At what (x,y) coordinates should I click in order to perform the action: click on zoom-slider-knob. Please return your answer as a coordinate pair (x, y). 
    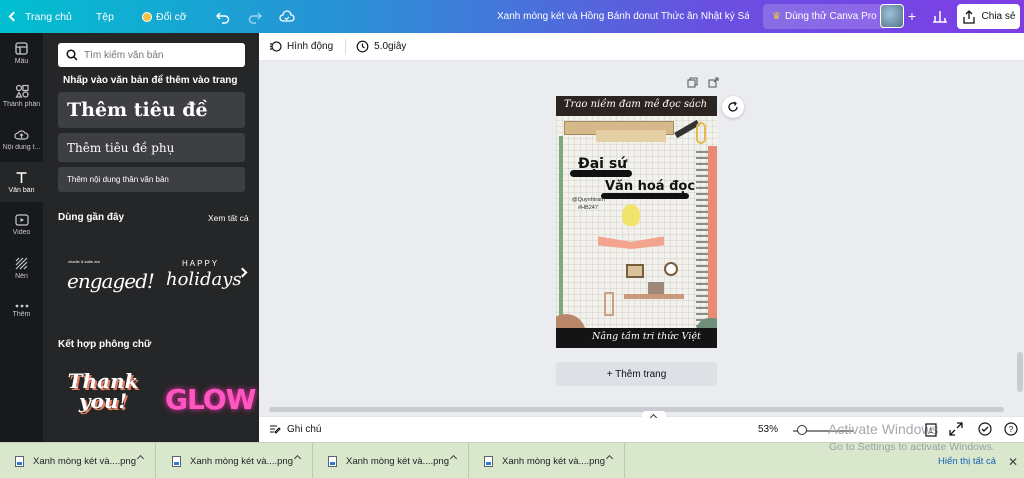
    Looking at the image, I should click on (802, 430).